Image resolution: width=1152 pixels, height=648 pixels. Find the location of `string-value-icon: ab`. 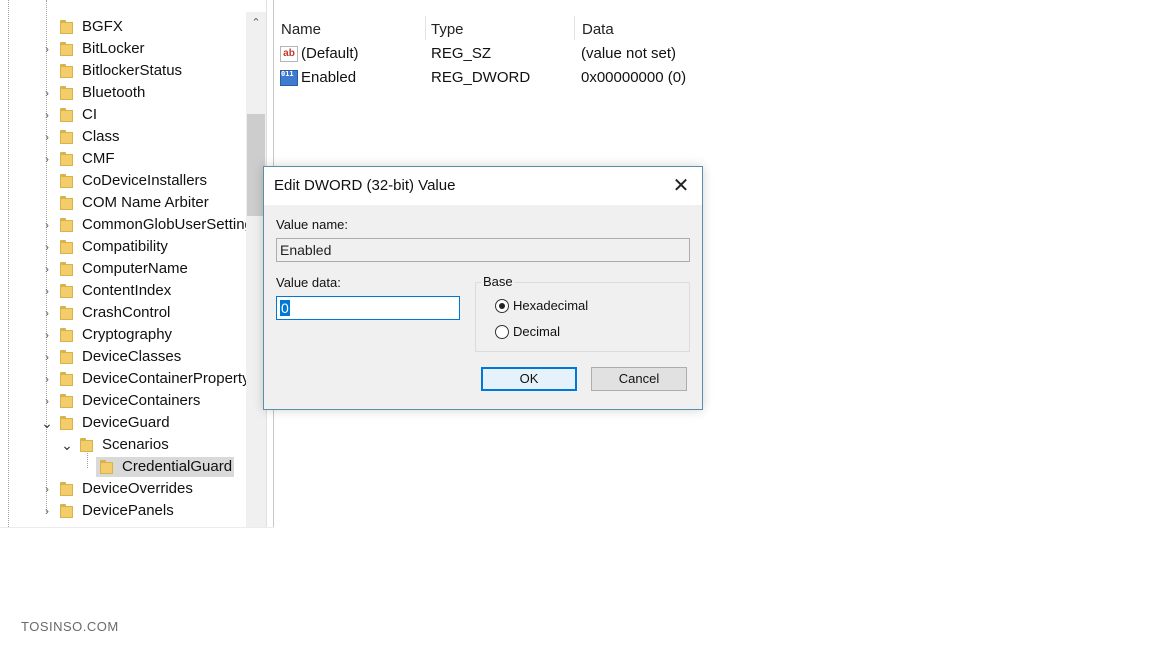

string-value-icon: ab is located at coordinates (289, 54).